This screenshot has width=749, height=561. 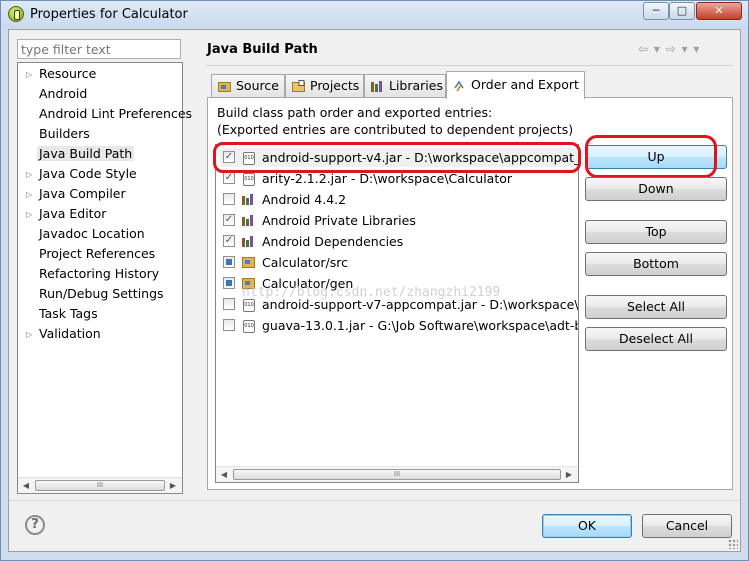 What do you see at coordinates (339, 220) in the screenshot?
I see `entry-label: Android Private Libraries` at bounding box center [339, 220].